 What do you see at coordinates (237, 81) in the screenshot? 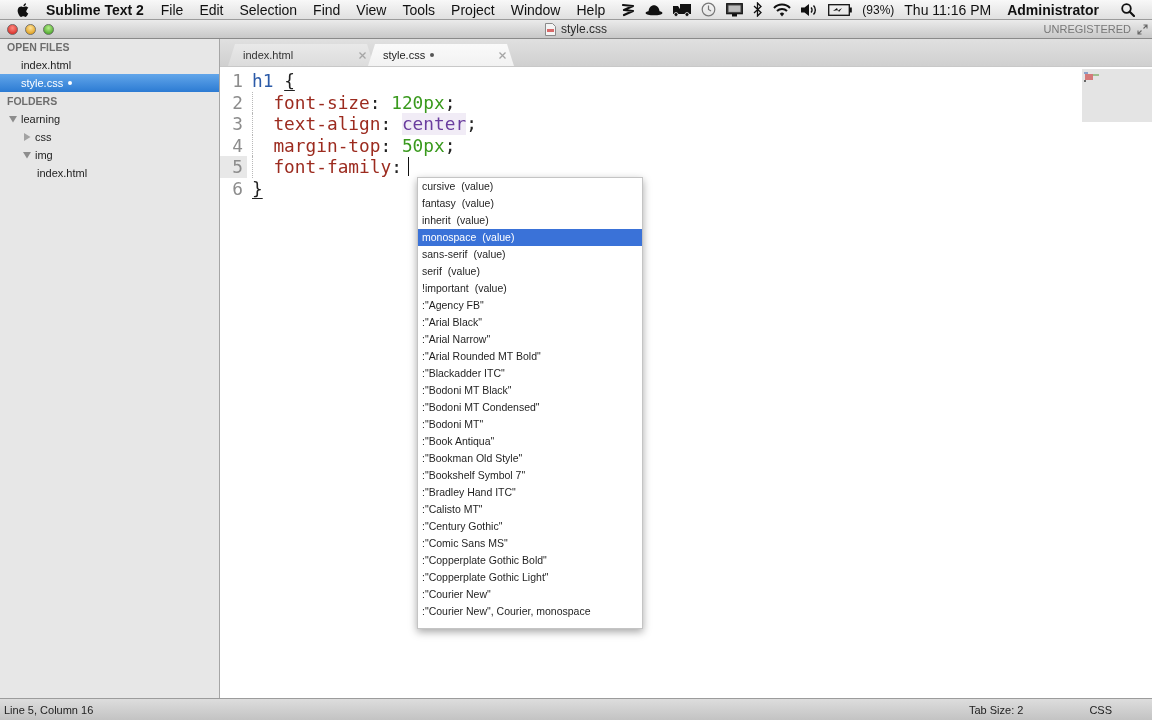
I see `line-number: 1` at bounding box center [237, 81].